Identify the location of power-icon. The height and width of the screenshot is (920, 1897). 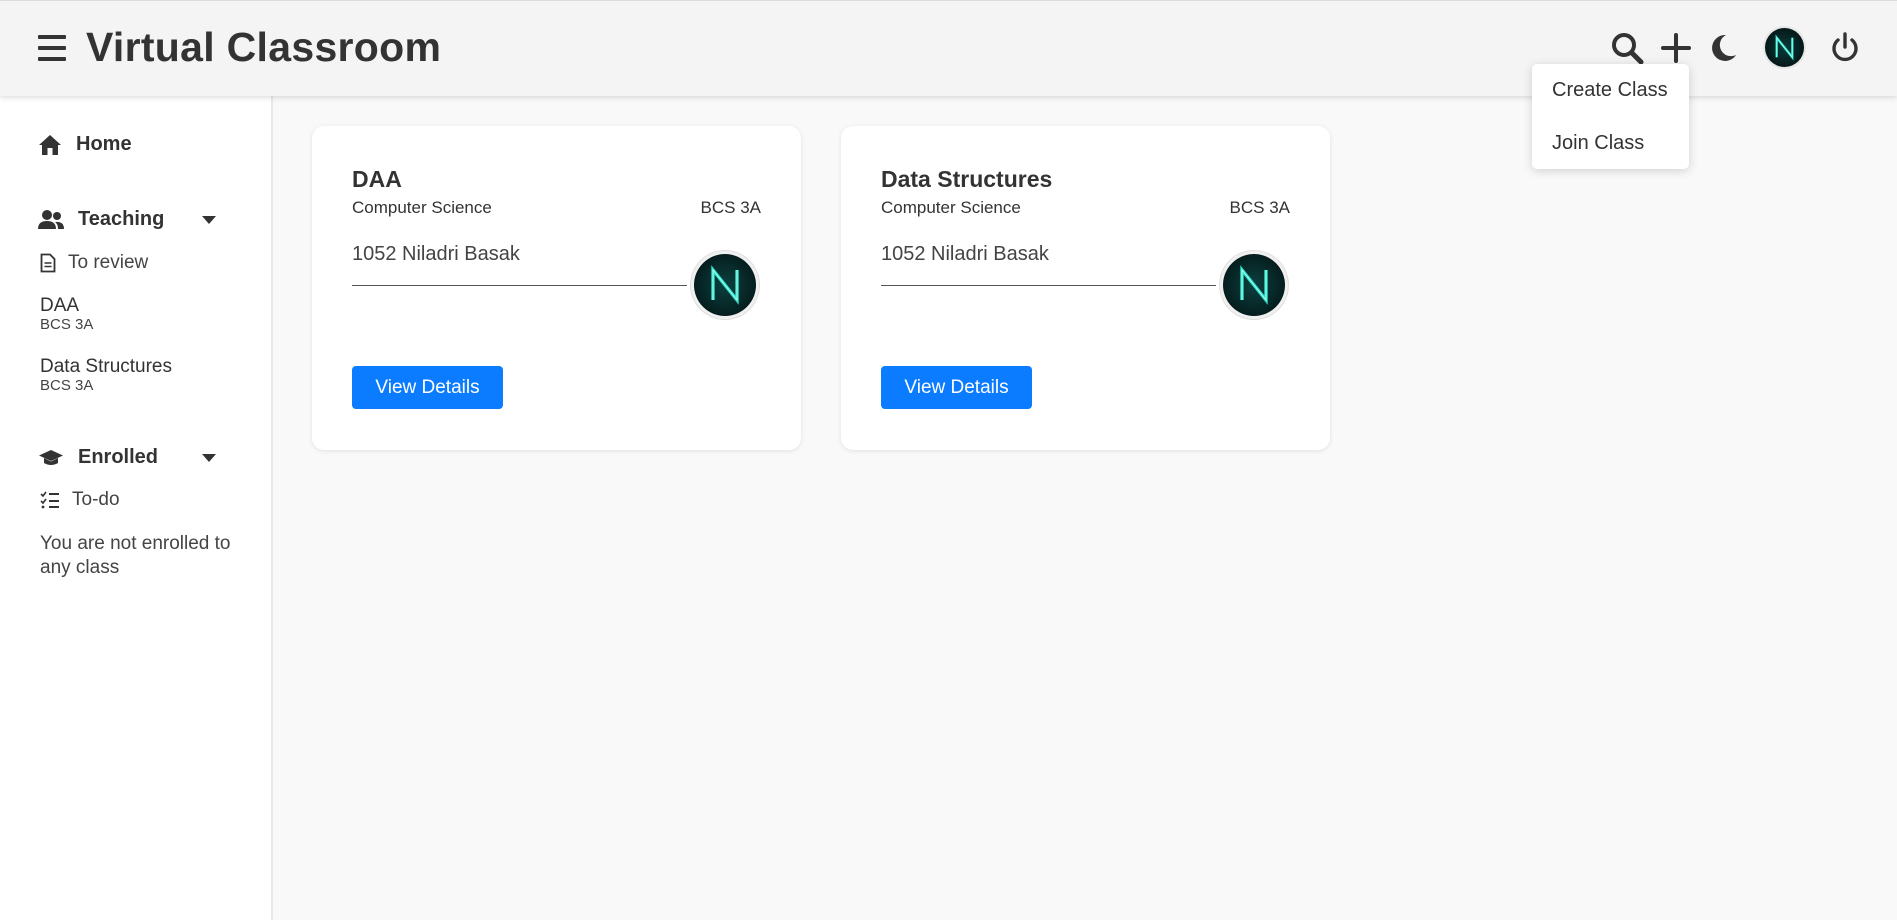
(1845, 48).